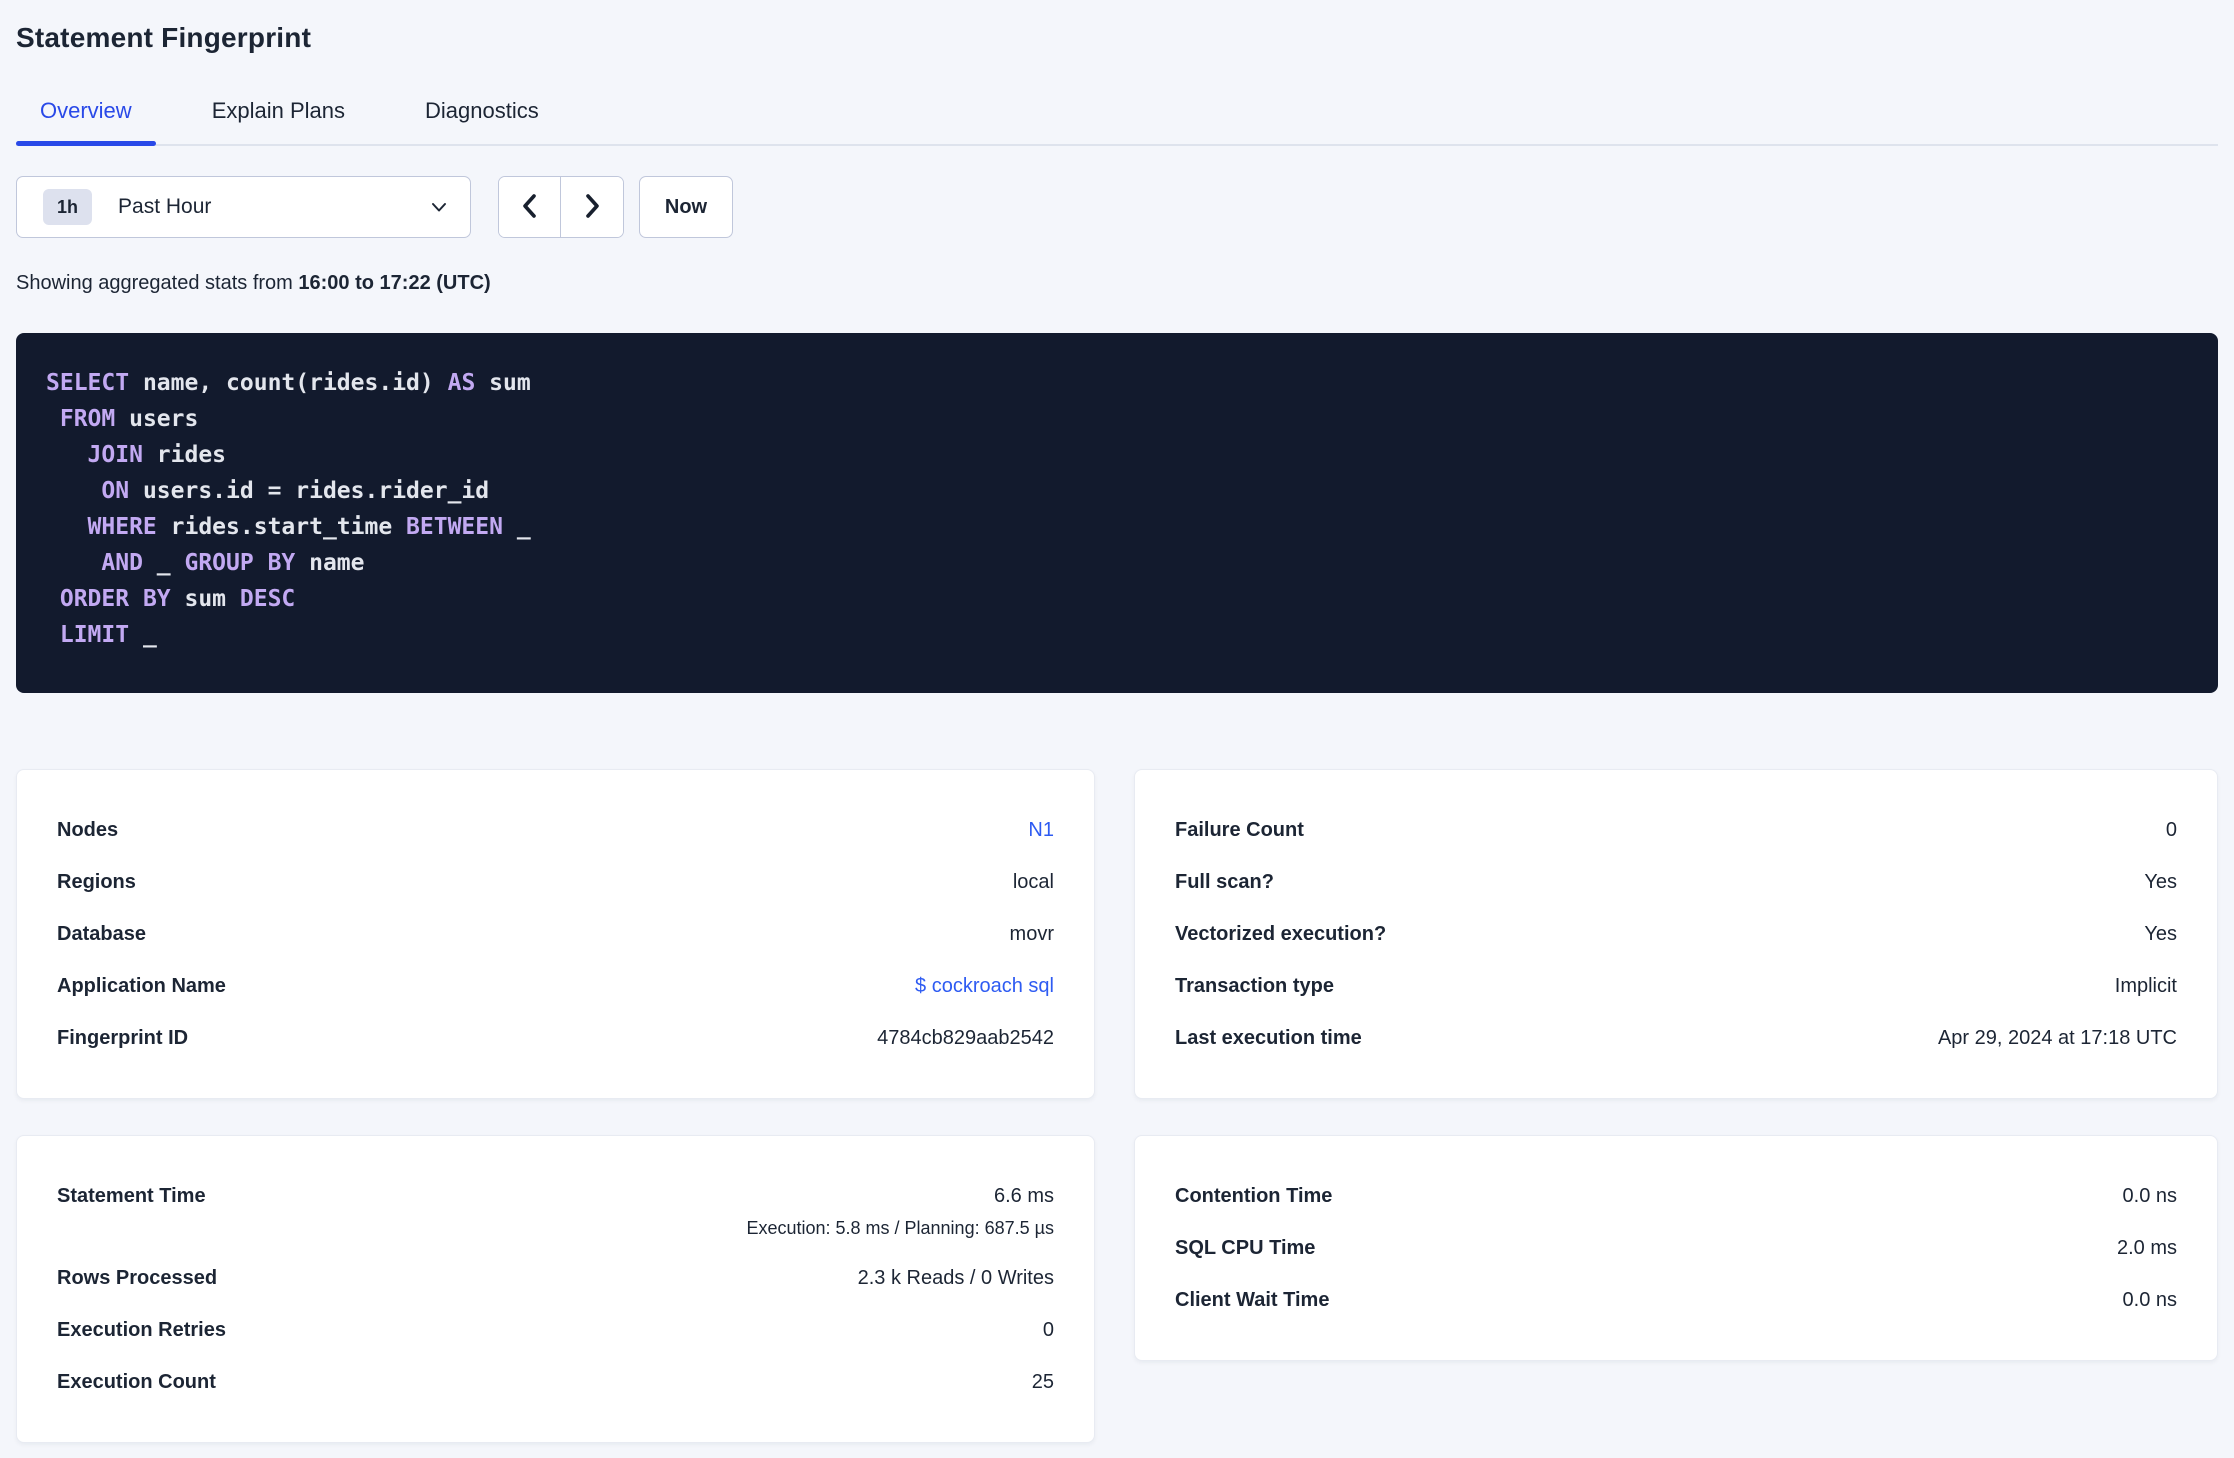 Image resolution: width=2234 pixels, height=1458 pixels. I want to click on tab-overview: Overview, so click(86, 122).